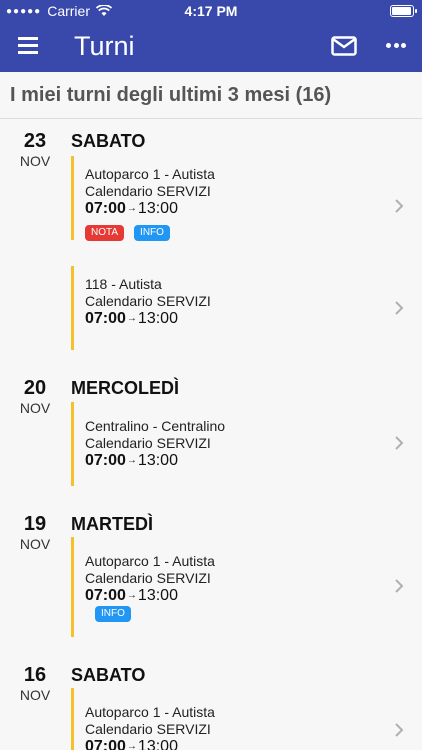  Describe the element at coordinates (127, 233) in the screenshot. I see `shift-badges: NOTA INFO` at that location.